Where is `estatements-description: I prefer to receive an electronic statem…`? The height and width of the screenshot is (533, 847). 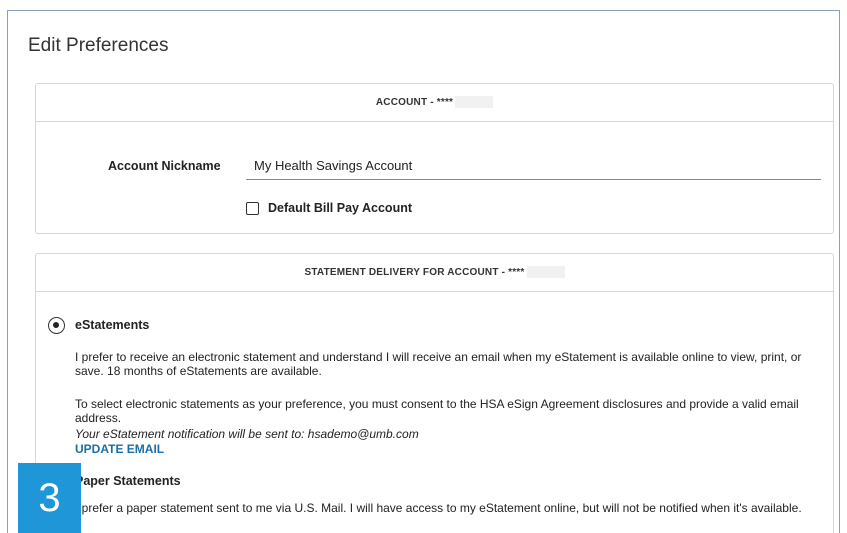 estatements-description: I prefer to receive an electronic statem… is located at coordinates (438, 364).